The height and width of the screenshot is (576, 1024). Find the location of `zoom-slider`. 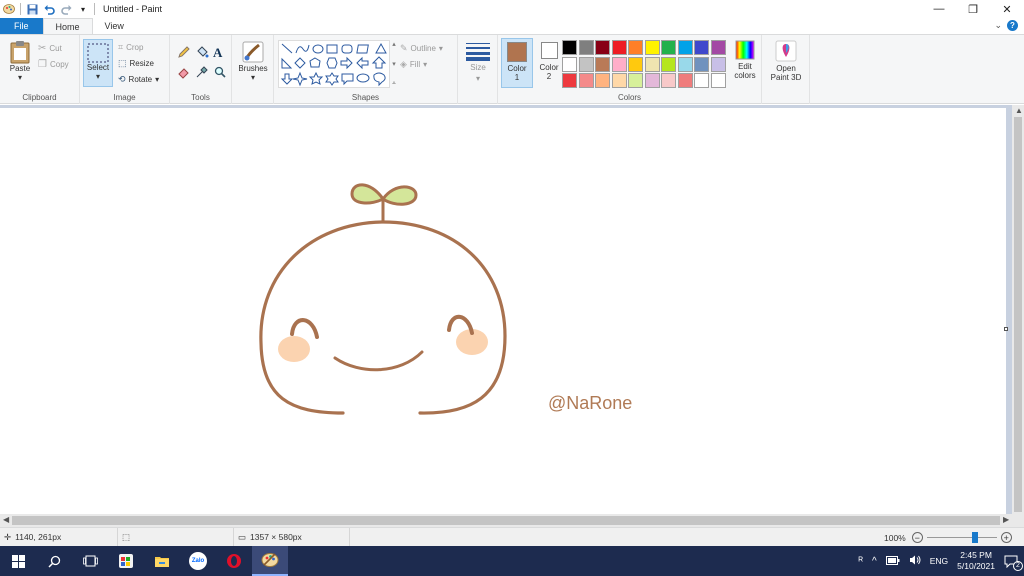

zoom-slider is located at coordinates (961, 537).